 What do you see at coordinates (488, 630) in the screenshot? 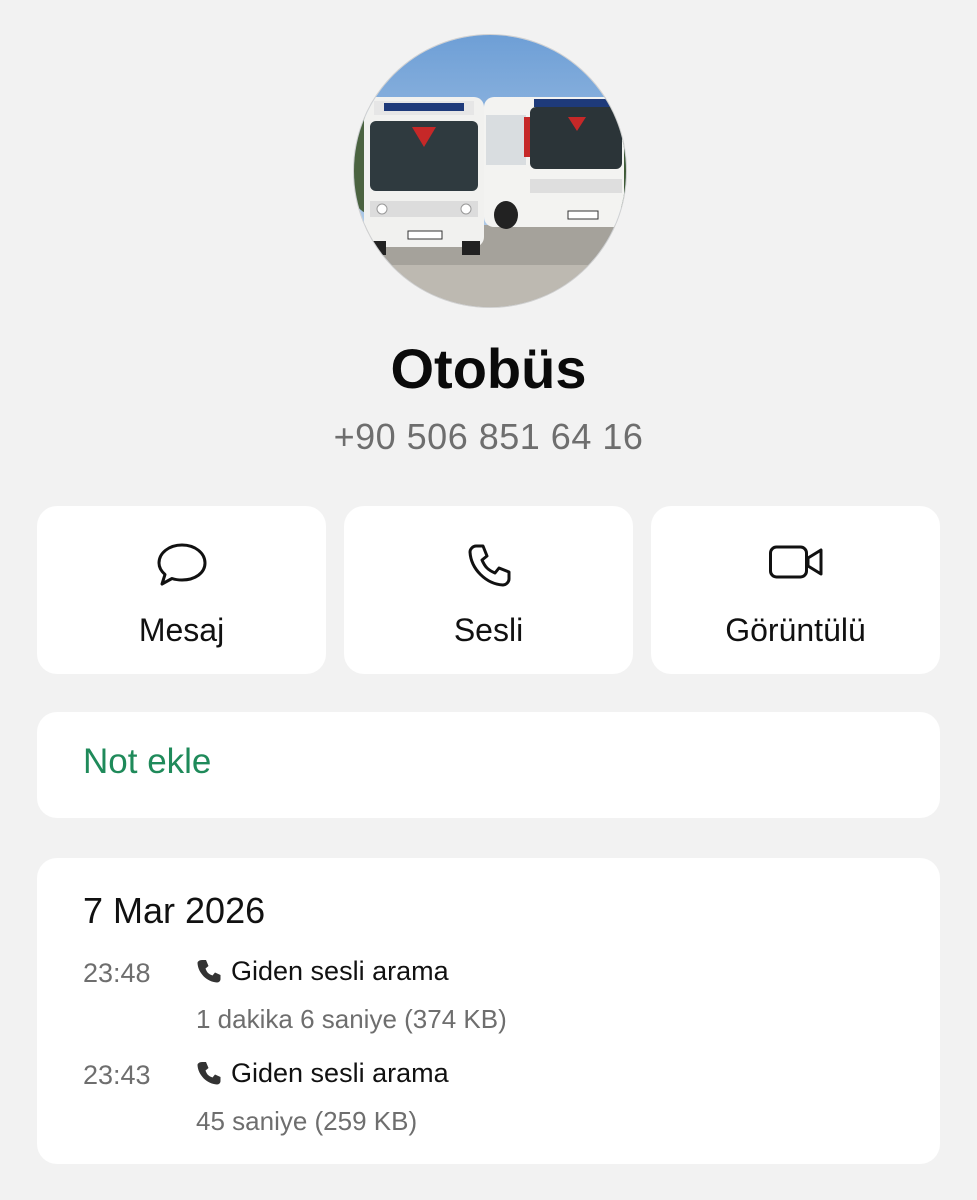
I see `voice-call-button-label: Sesli` at bounding box center [488, 630].